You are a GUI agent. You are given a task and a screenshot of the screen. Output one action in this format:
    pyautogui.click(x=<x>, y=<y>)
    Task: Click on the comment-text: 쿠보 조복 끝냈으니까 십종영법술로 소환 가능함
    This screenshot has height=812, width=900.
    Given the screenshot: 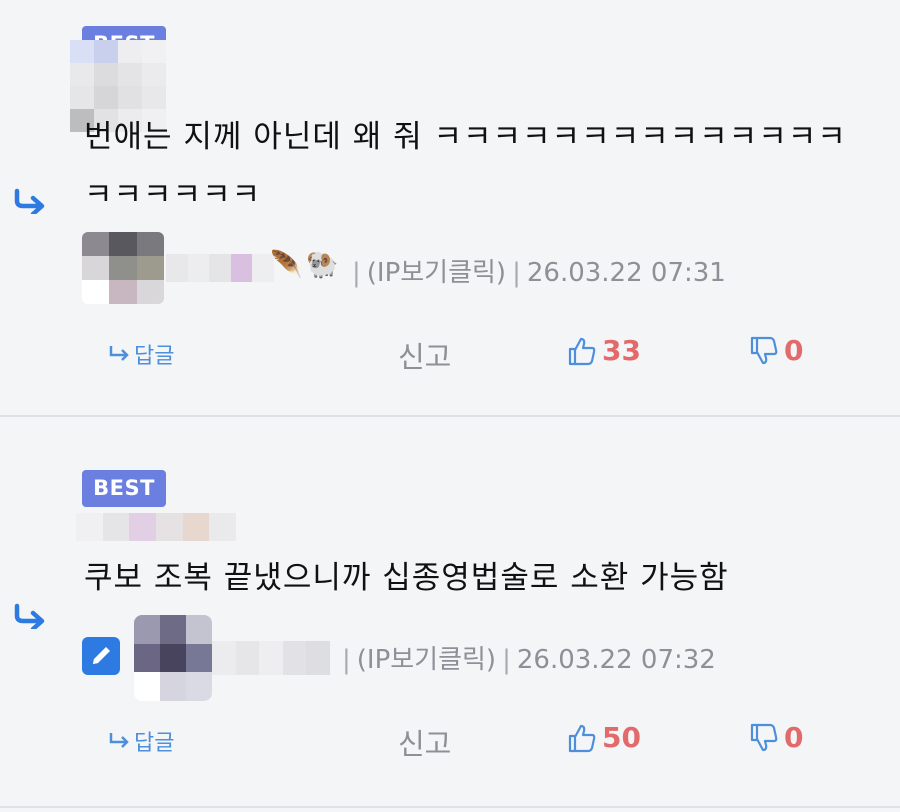 What is the action you would take?
    pyautogui.click(x=406, y=578)
    